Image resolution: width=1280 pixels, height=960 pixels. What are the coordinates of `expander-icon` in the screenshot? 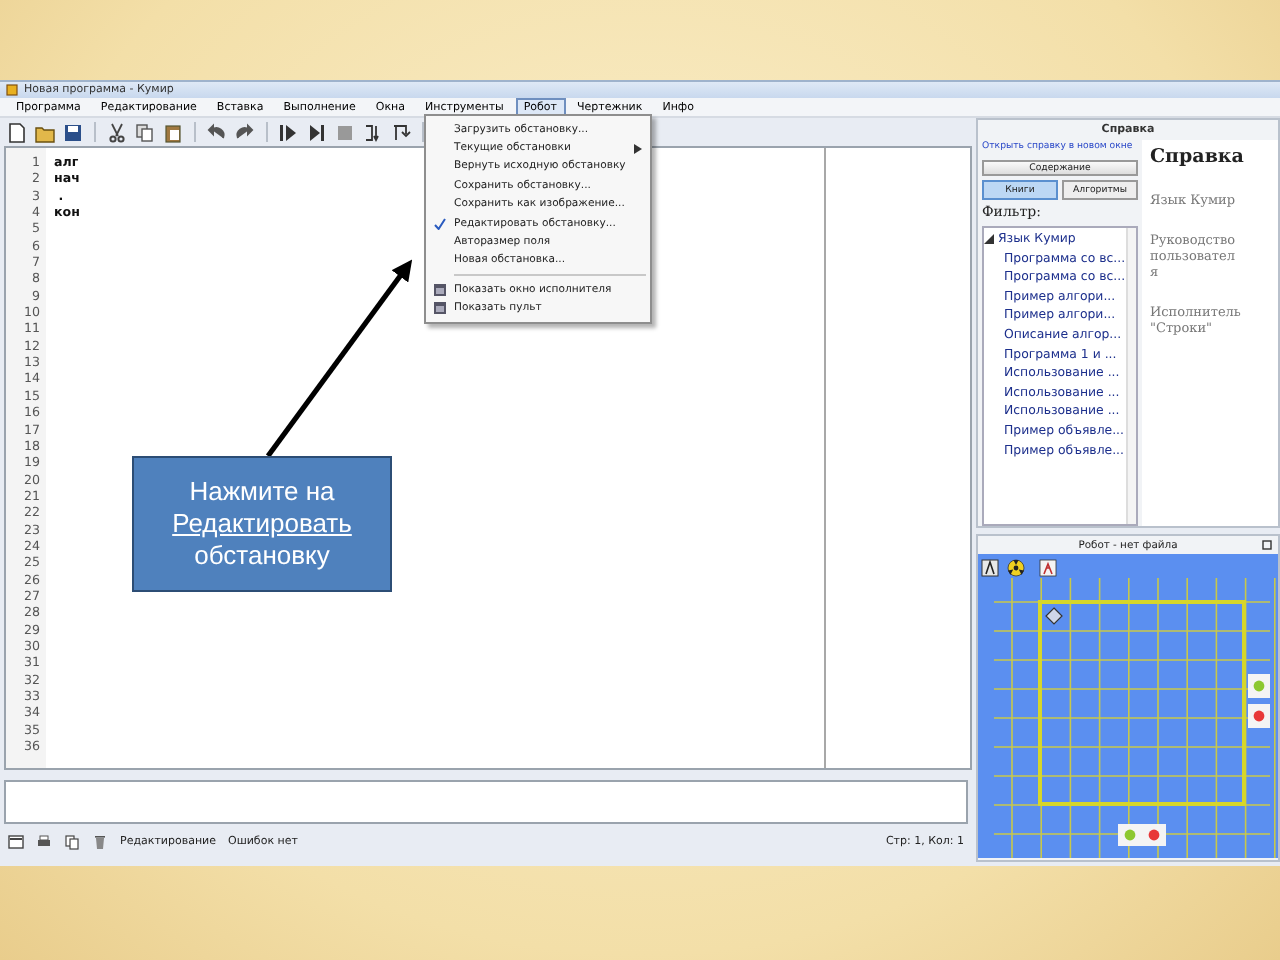 It's located at (989, 239).